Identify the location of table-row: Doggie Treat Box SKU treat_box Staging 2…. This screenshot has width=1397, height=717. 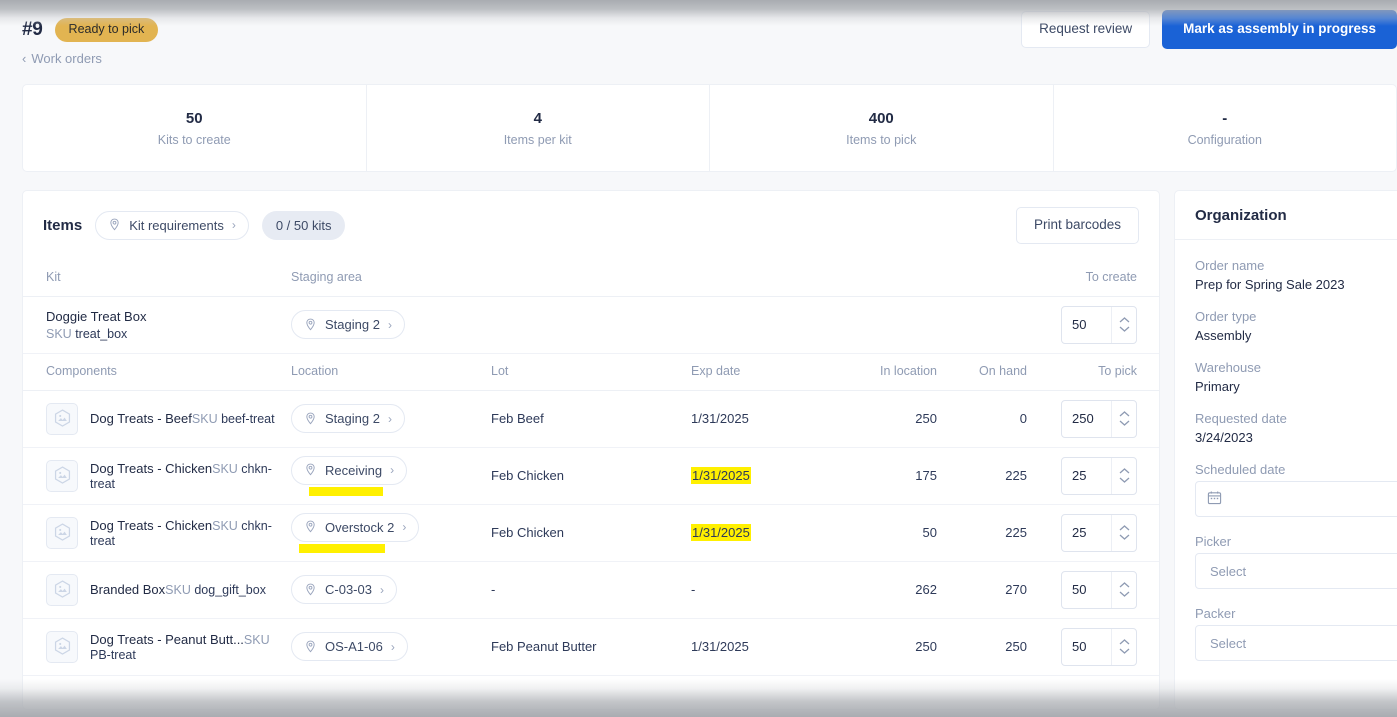
(591, 325).